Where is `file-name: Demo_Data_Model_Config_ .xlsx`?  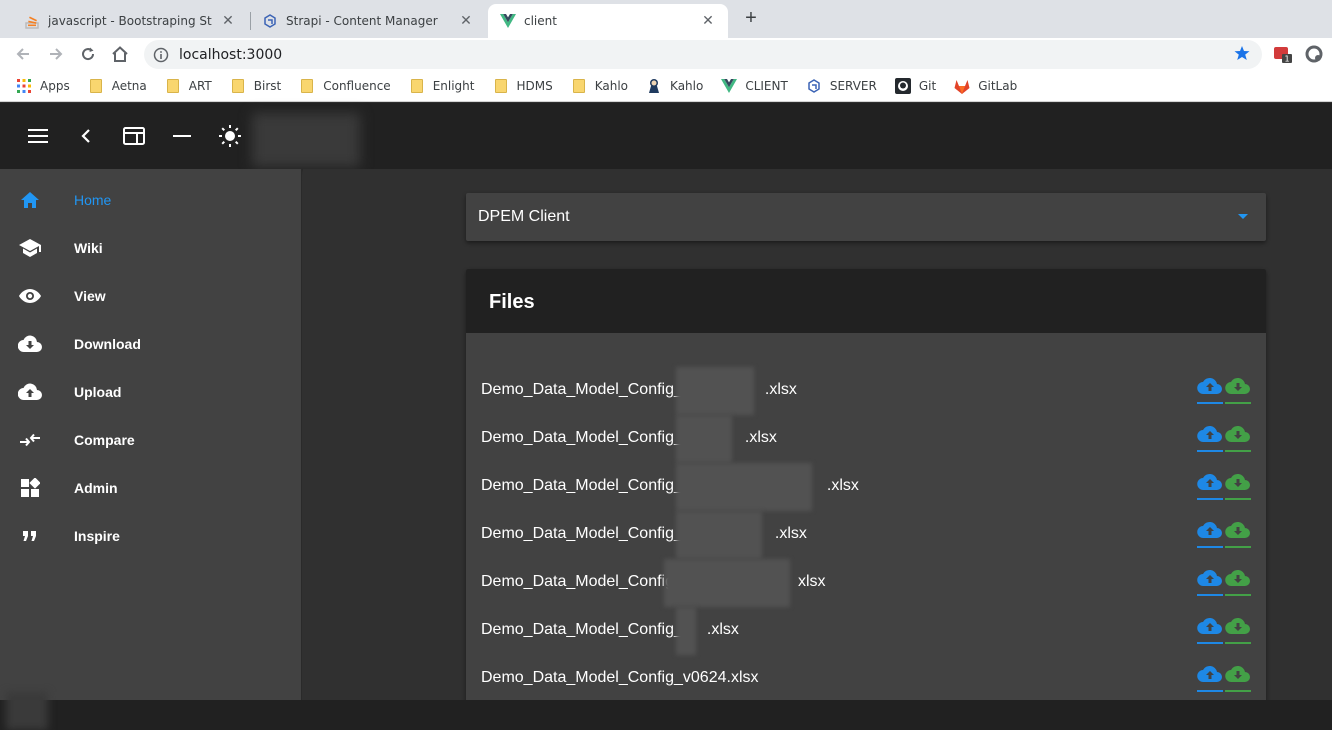 file-name: Demo_Data_Model_Config_ .xlsx is located at coordinates (610, 630).